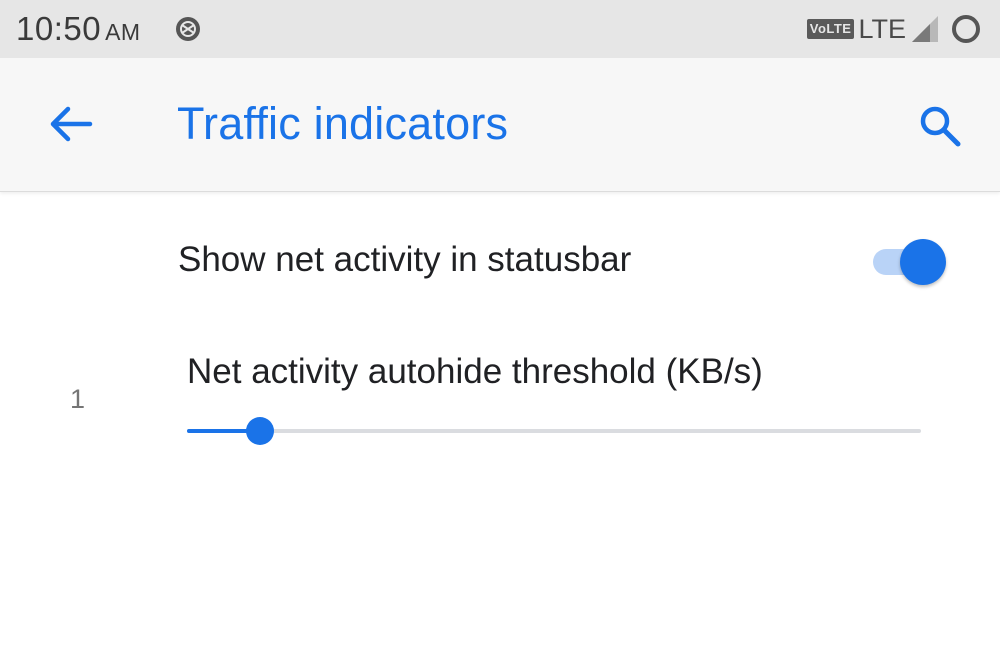  What do you see at coordinates (830, 29) in the screenshot?
I see `volte-badge: VoLTE` at bounding box center [830, 29].